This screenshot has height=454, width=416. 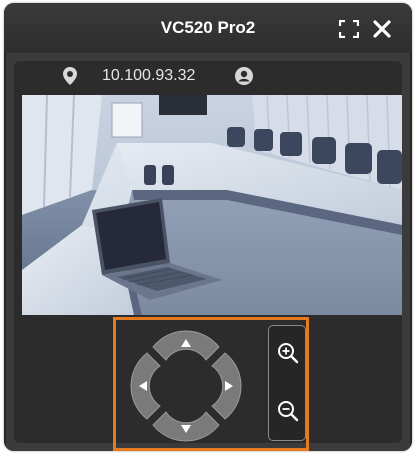 I want to click on fullscreen-icon, so click(x=349, y=29).